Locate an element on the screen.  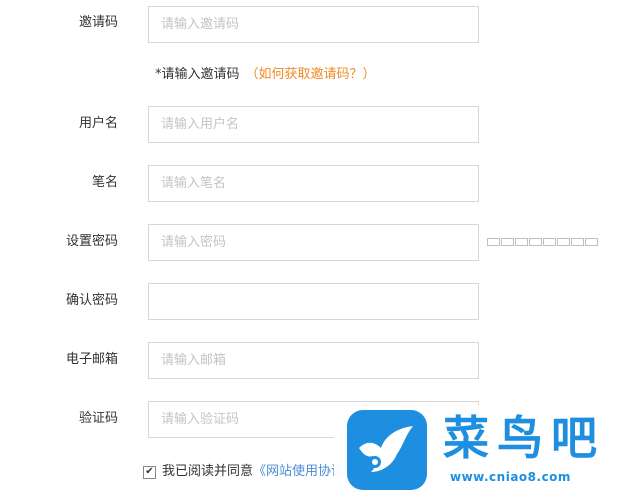
invite-code-label: 邀请码 is located at coordinates (98, 22).